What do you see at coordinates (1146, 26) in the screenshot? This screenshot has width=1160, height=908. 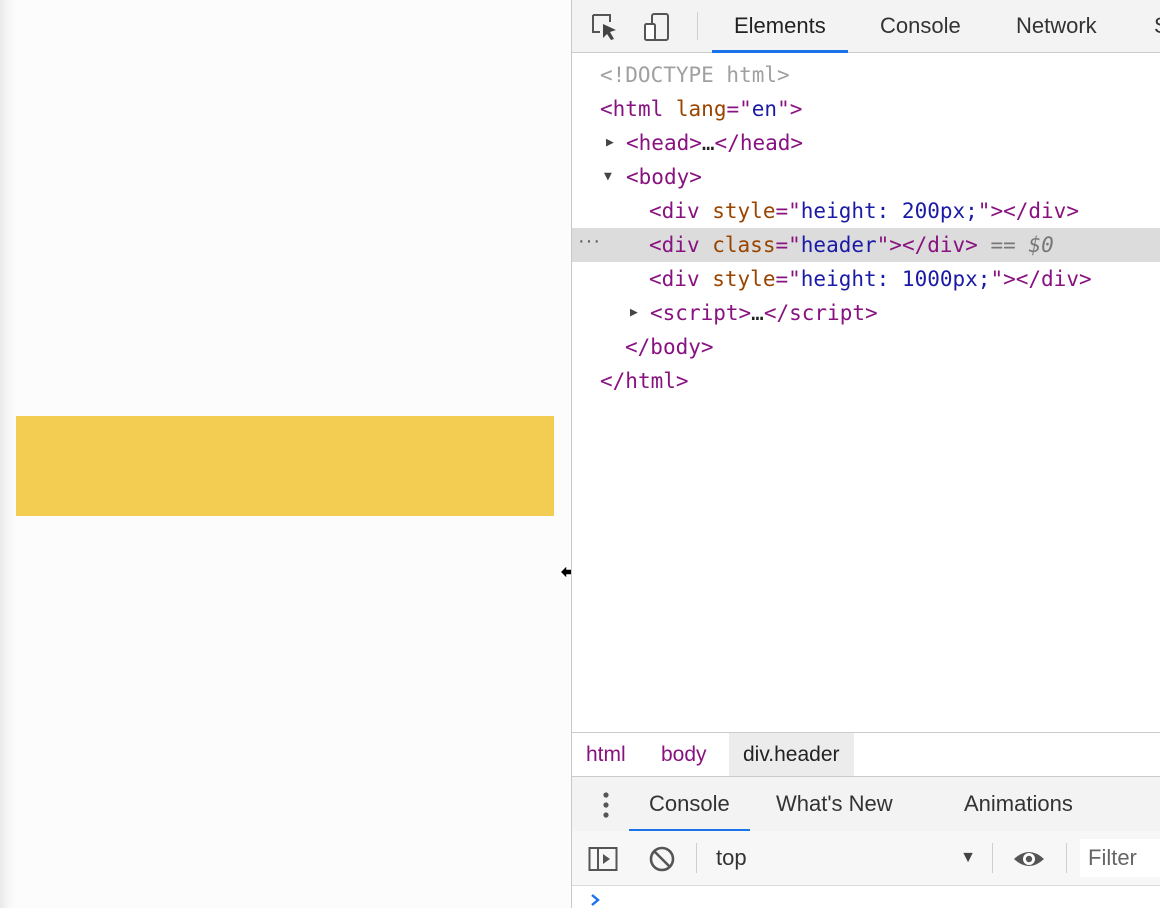 I see `tab-sources: S` at bounding box center [1146, 26].